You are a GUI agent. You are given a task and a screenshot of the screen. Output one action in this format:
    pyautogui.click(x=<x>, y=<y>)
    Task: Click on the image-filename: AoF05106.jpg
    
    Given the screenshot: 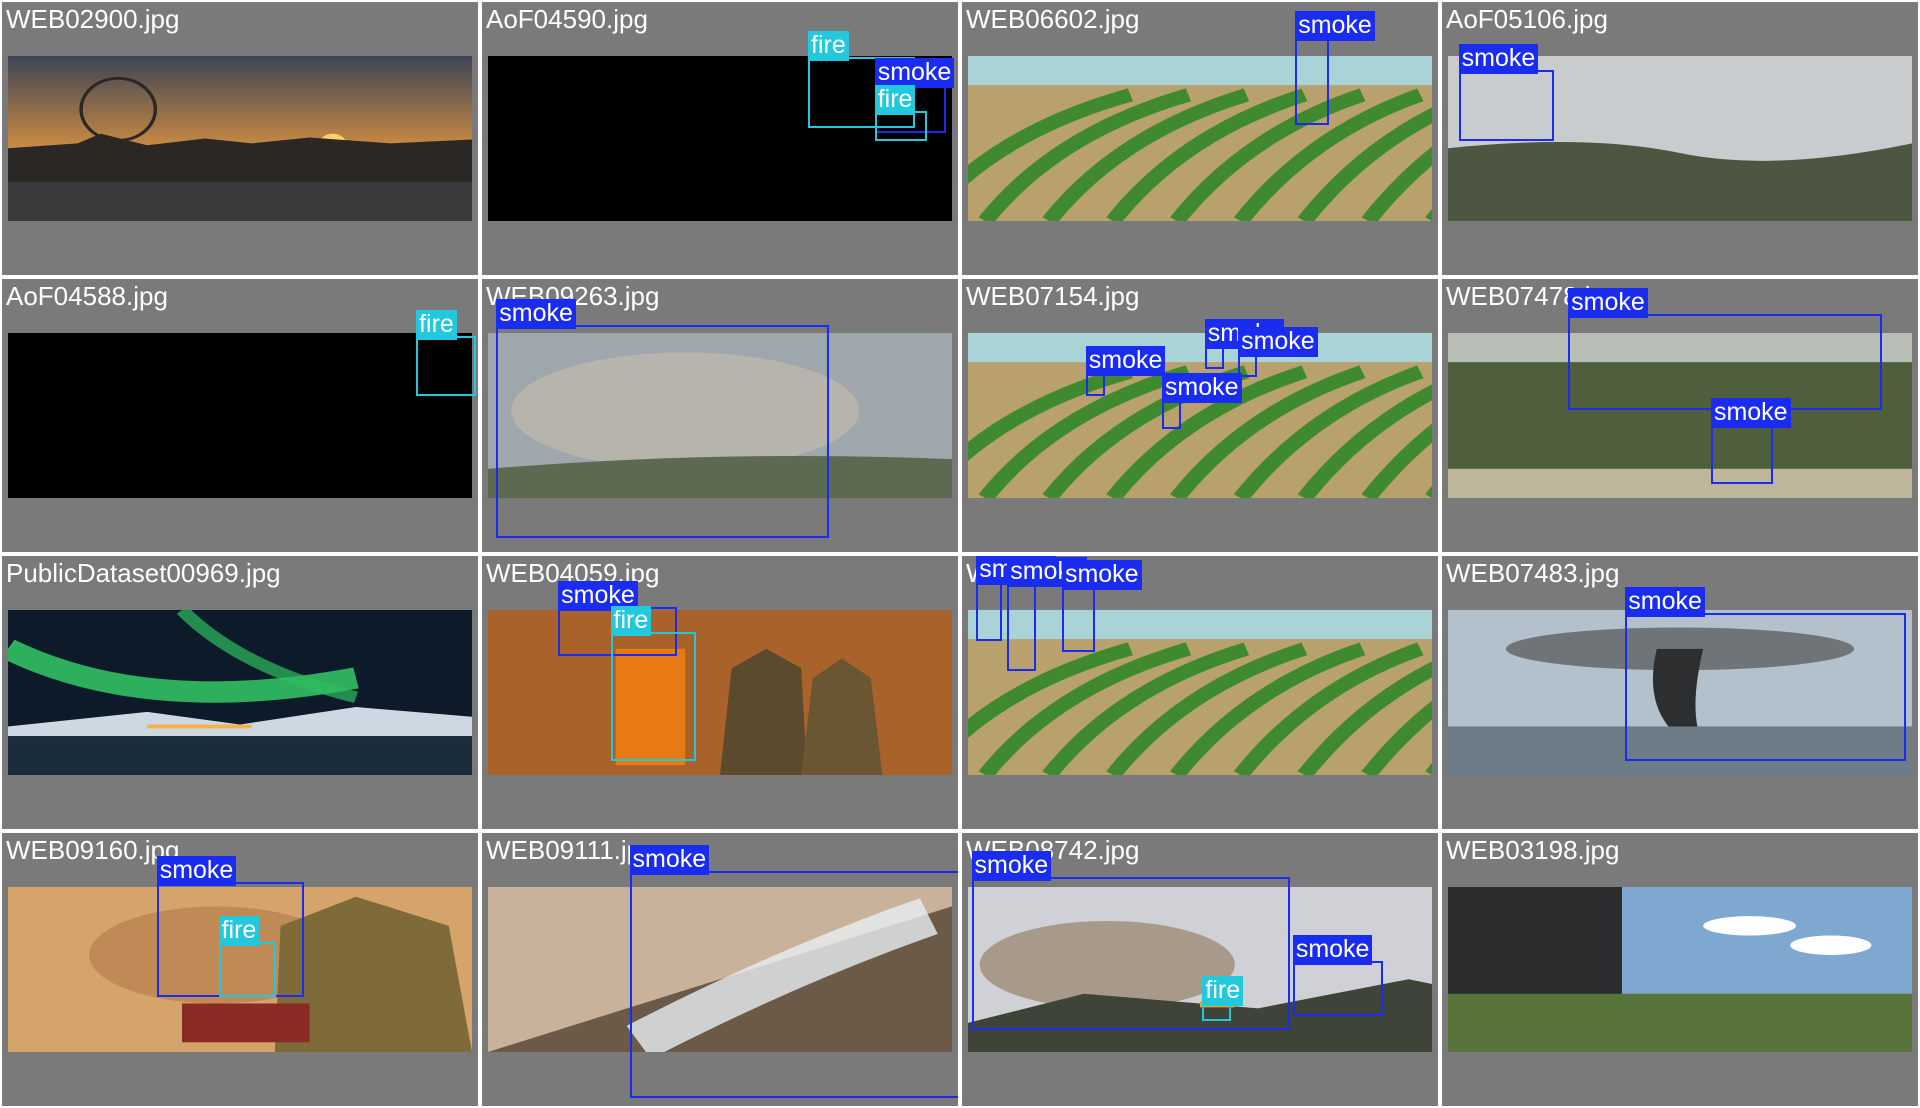 What is the action you would take?
    pyautogui.click(x=1527, y=19)
    